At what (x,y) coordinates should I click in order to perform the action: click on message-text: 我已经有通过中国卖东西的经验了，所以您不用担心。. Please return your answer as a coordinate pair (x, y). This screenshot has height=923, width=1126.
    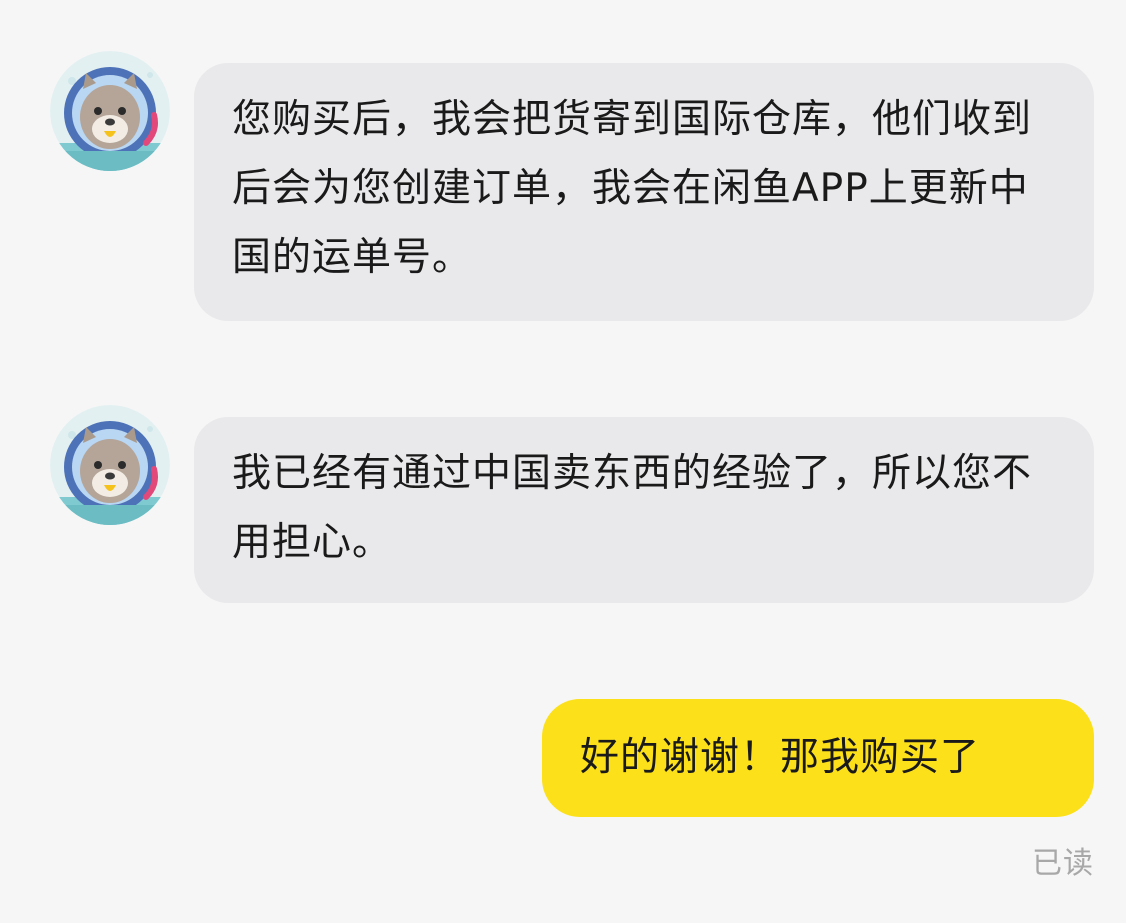
    Looking at the image, I should click on (632, 508).